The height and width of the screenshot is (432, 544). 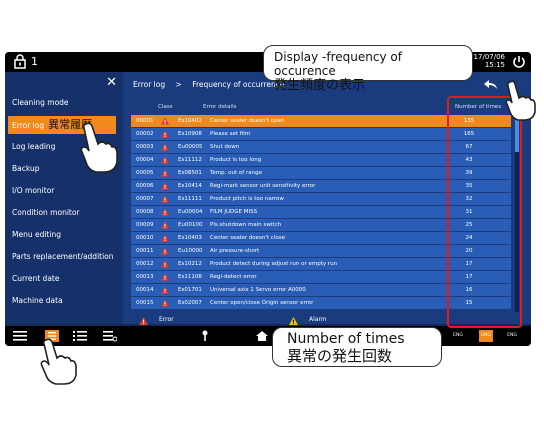 I want to click on datetime-display: 17/07/06 15:15, so click(x=489, y=61).